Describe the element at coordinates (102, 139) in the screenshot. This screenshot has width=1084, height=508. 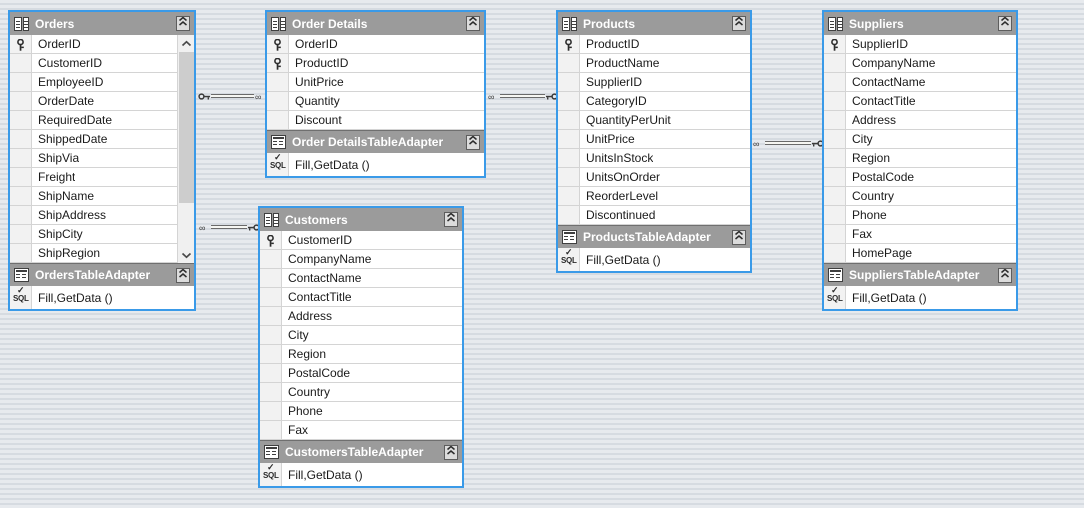
I see `field-row: ShippedDate` at that location.